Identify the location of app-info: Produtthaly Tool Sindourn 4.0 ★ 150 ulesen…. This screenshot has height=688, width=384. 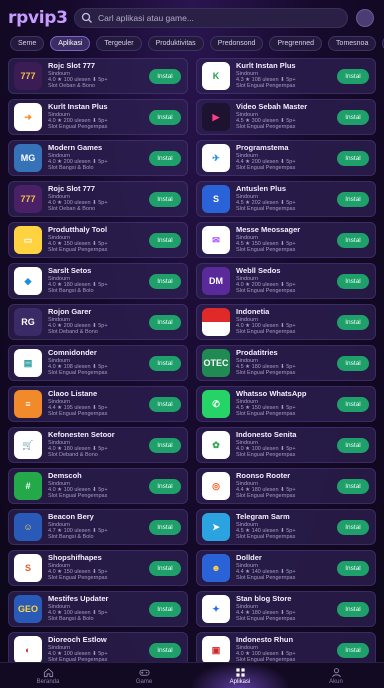
(98, 240).